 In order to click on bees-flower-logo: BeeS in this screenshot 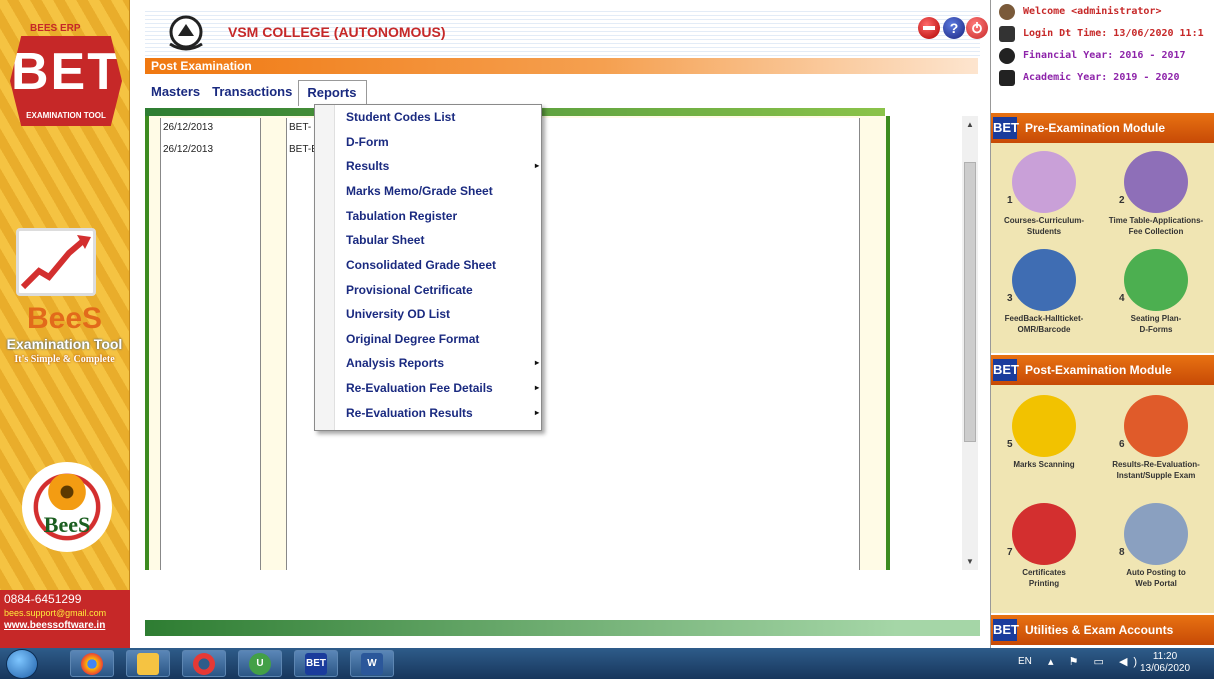, I will do `click(67, 507)`.